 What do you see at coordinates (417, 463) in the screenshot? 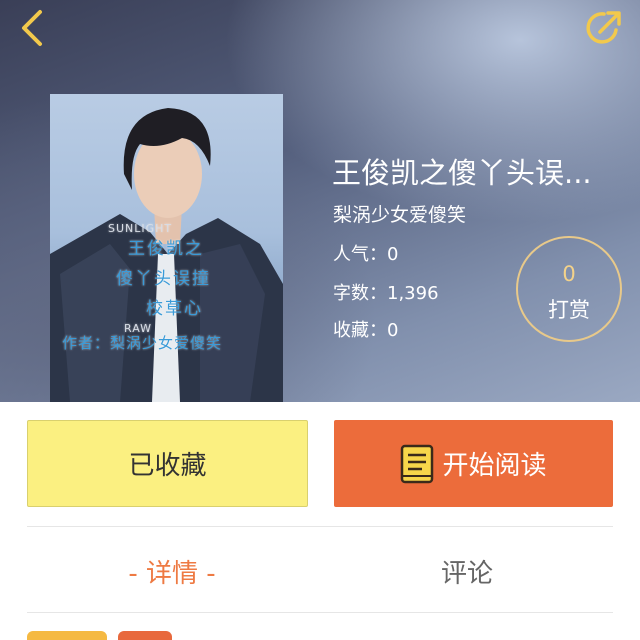
I see `book-icon` at bounding box center [417, 463].